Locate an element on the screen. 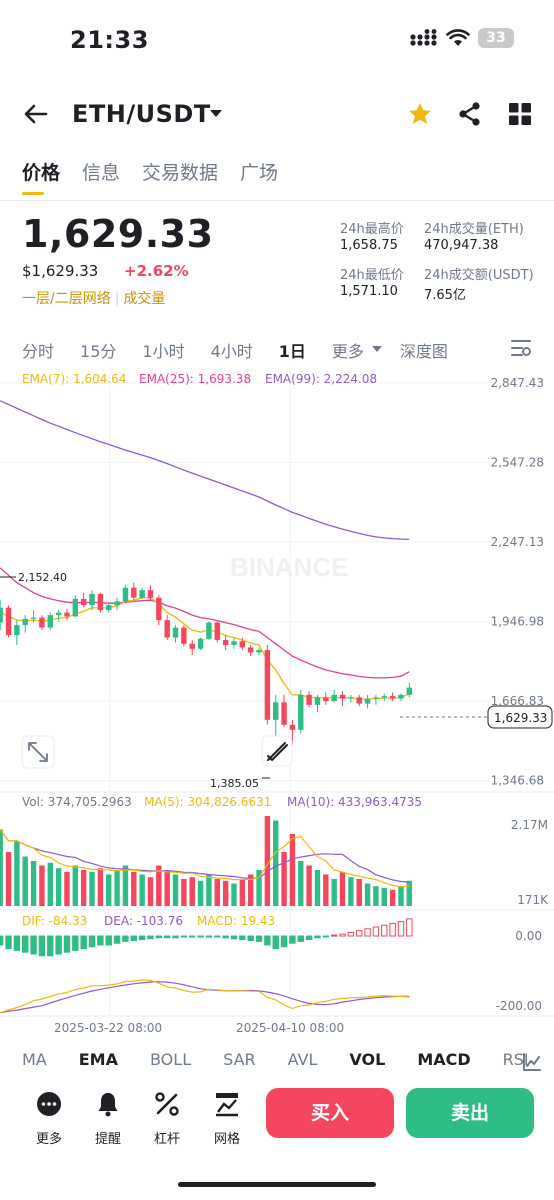 The height and width of the screenshot is (1200, 554). indicator-ma: MA is located at coordinates (34, 1059).